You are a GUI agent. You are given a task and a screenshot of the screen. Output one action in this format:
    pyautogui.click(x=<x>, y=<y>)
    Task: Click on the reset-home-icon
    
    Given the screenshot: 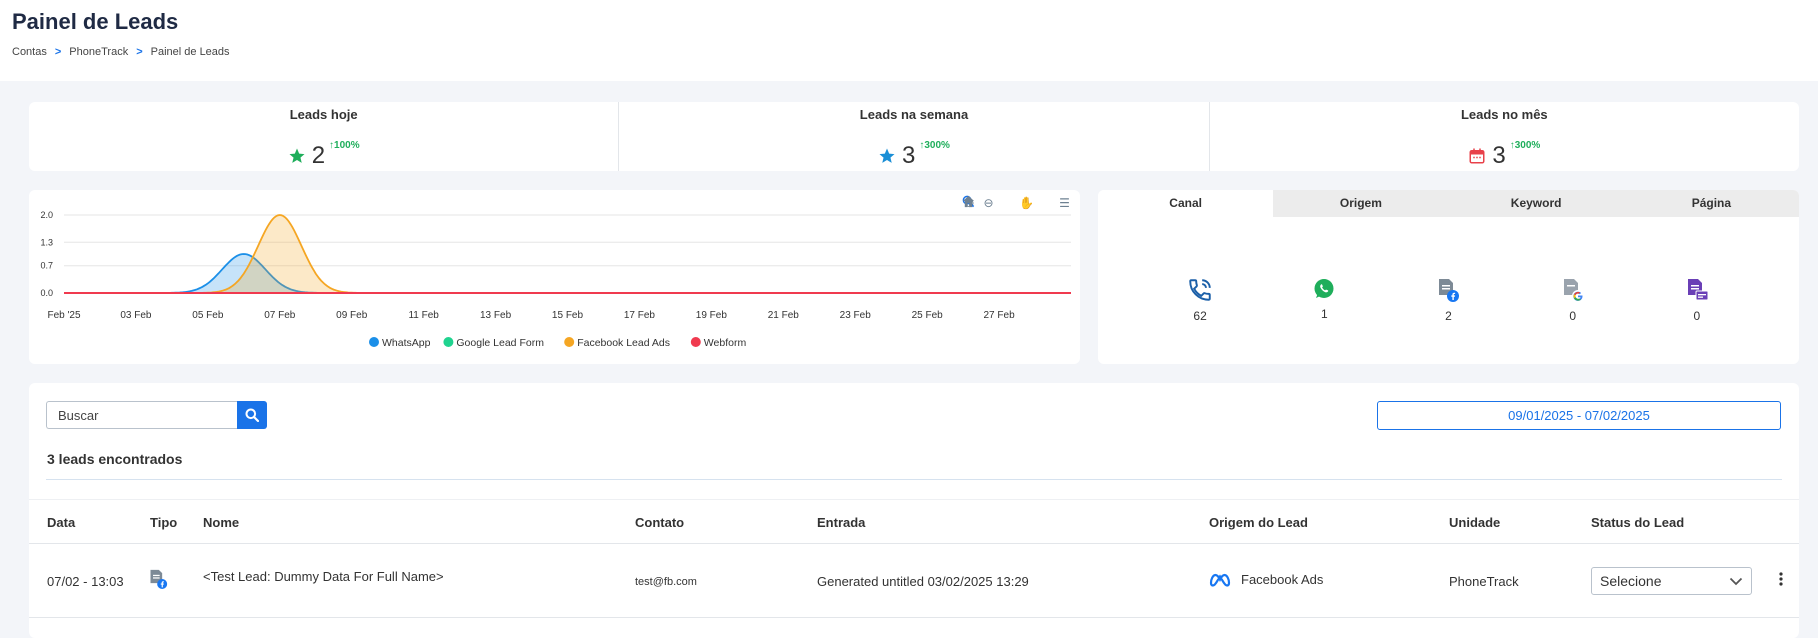 What is the action you would take?
    pyautogui.click(x=1007, y=202)
    